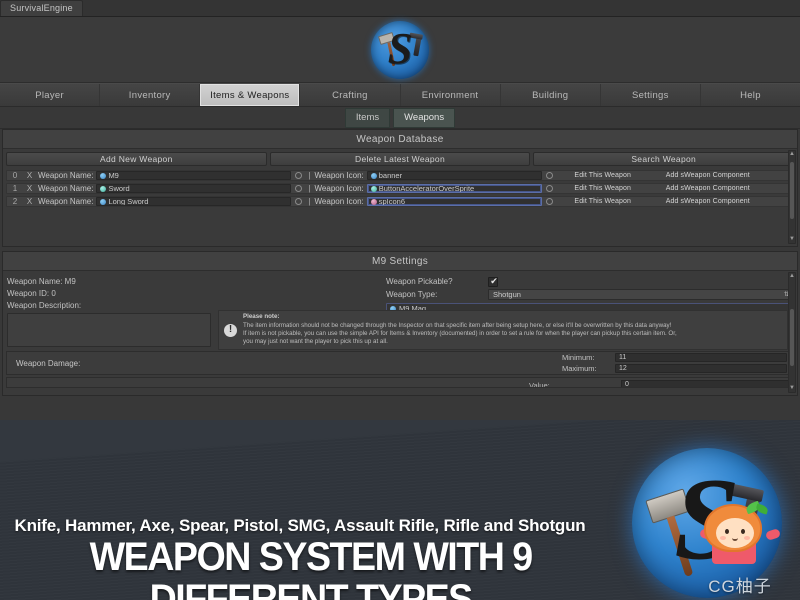 Image resolution: width=800 pixels, height=600 pixels. Describe the element at coordinates (773, 534) in the screenshot. I see `mascot-arm-right` at that location.